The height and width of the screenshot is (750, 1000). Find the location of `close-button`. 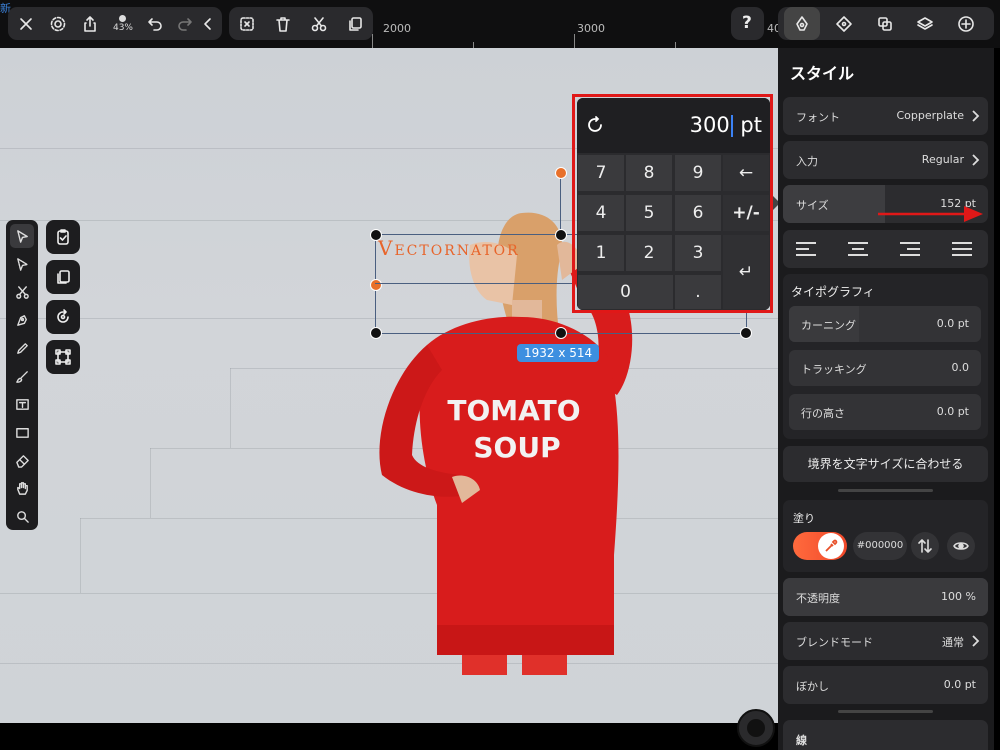

close-button is located at coordinates (26, 23).